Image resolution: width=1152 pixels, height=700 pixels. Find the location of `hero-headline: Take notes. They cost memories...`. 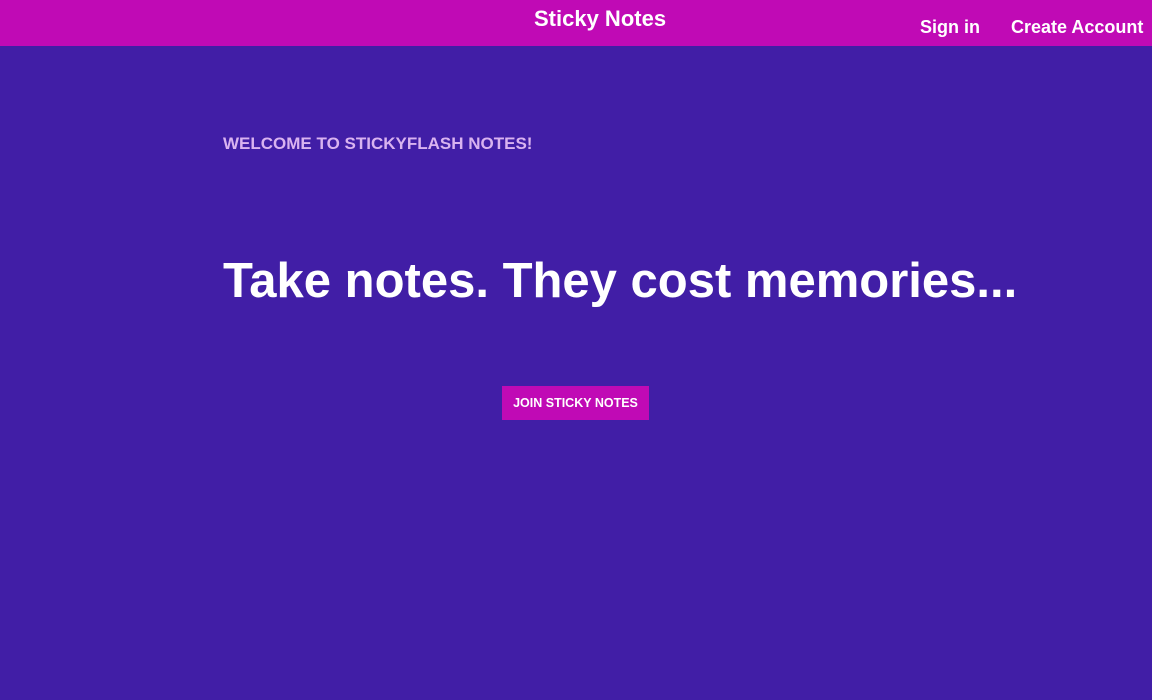

hero-headline: Take notes. They cost memories... is located at coordinates (620, 281).